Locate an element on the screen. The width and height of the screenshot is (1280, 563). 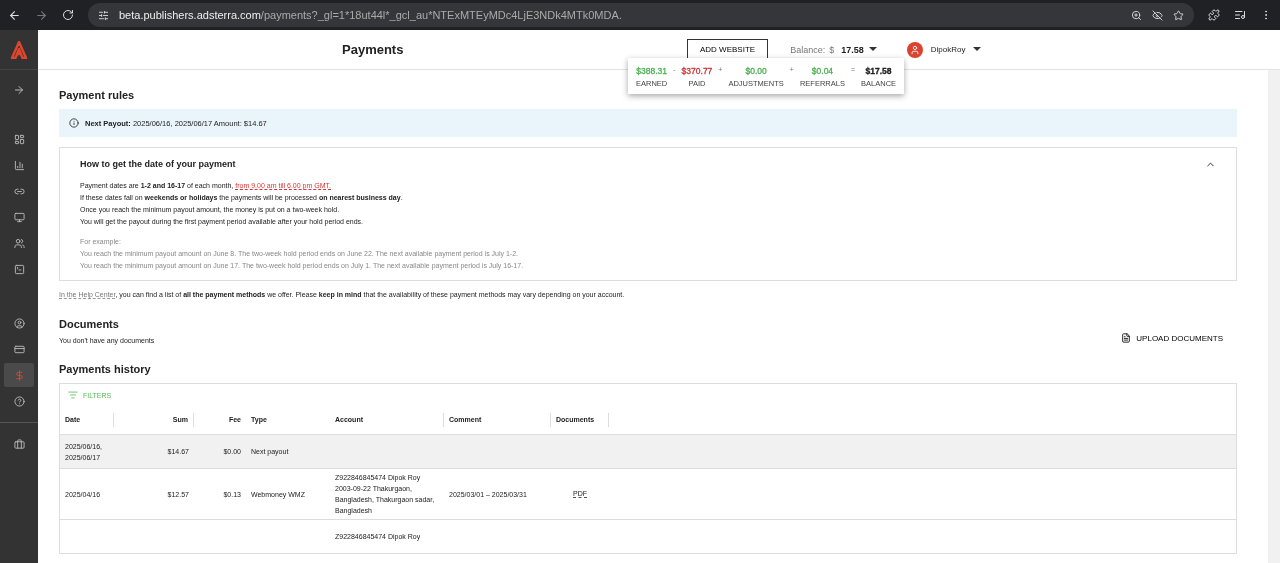
balance-amount: 17.58 is located at coordinates (852, 49).